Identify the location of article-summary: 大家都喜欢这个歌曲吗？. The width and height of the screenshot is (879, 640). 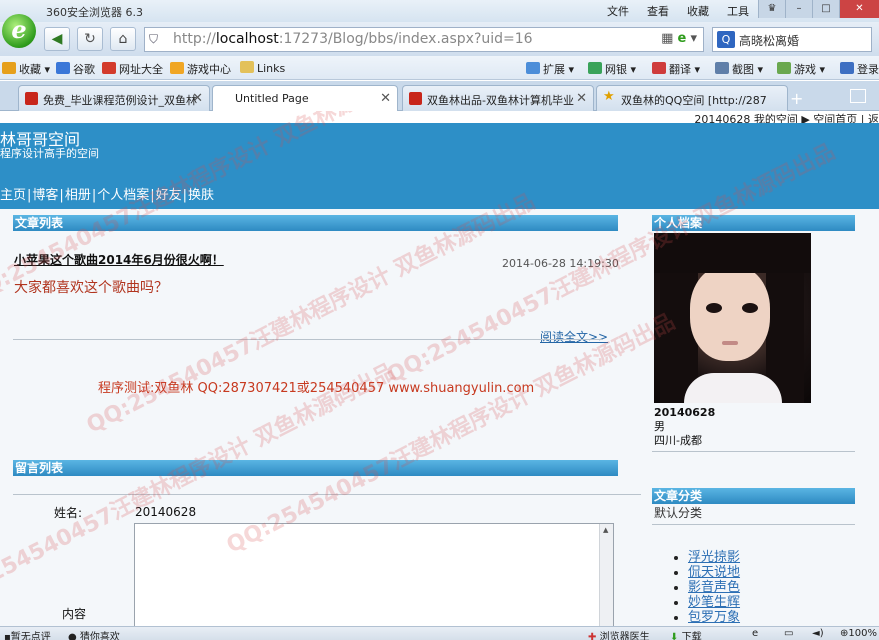
(91, 288).